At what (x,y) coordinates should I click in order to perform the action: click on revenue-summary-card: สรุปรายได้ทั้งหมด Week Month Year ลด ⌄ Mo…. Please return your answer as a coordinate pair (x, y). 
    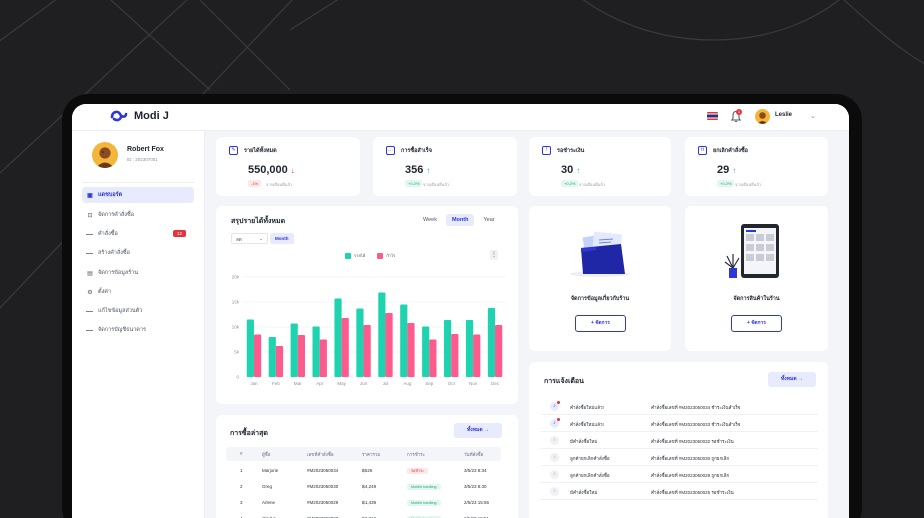
    Looking at the image, I should click on (367, 305).